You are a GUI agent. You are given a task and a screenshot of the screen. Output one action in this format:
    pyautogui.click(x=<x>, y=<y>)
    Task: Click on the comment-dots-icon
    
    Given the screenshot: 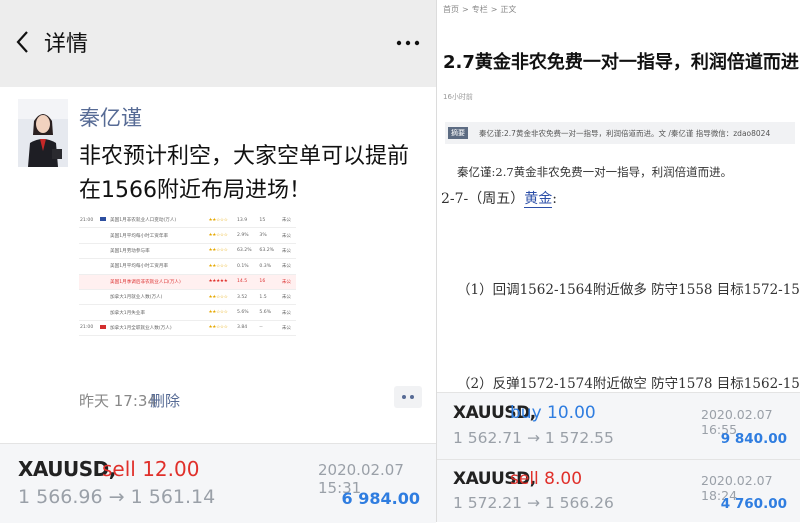 What is the action you would take?
    pyautogui.click(x=408, y=397)
    